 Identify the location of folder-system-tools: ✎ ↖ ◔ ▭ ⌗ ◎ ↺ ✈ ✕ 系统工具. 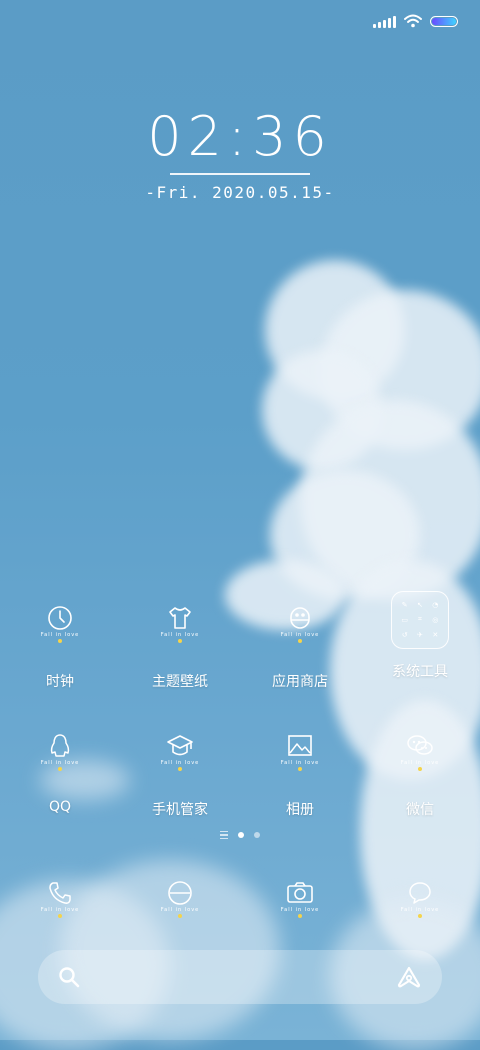
(420, 641).